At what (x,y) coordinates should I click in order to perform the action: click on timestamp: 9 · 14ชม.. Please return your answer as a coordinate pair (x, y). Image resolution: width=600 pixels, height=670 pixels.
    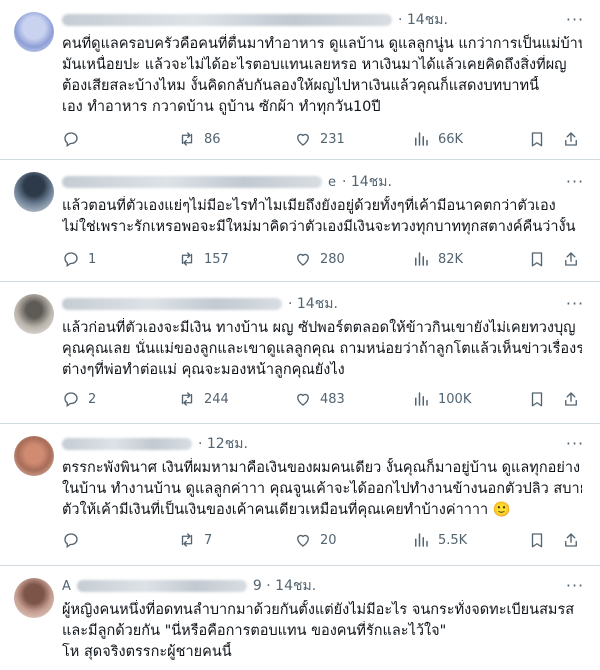
    Looking at the image, I should click on (284, 586).